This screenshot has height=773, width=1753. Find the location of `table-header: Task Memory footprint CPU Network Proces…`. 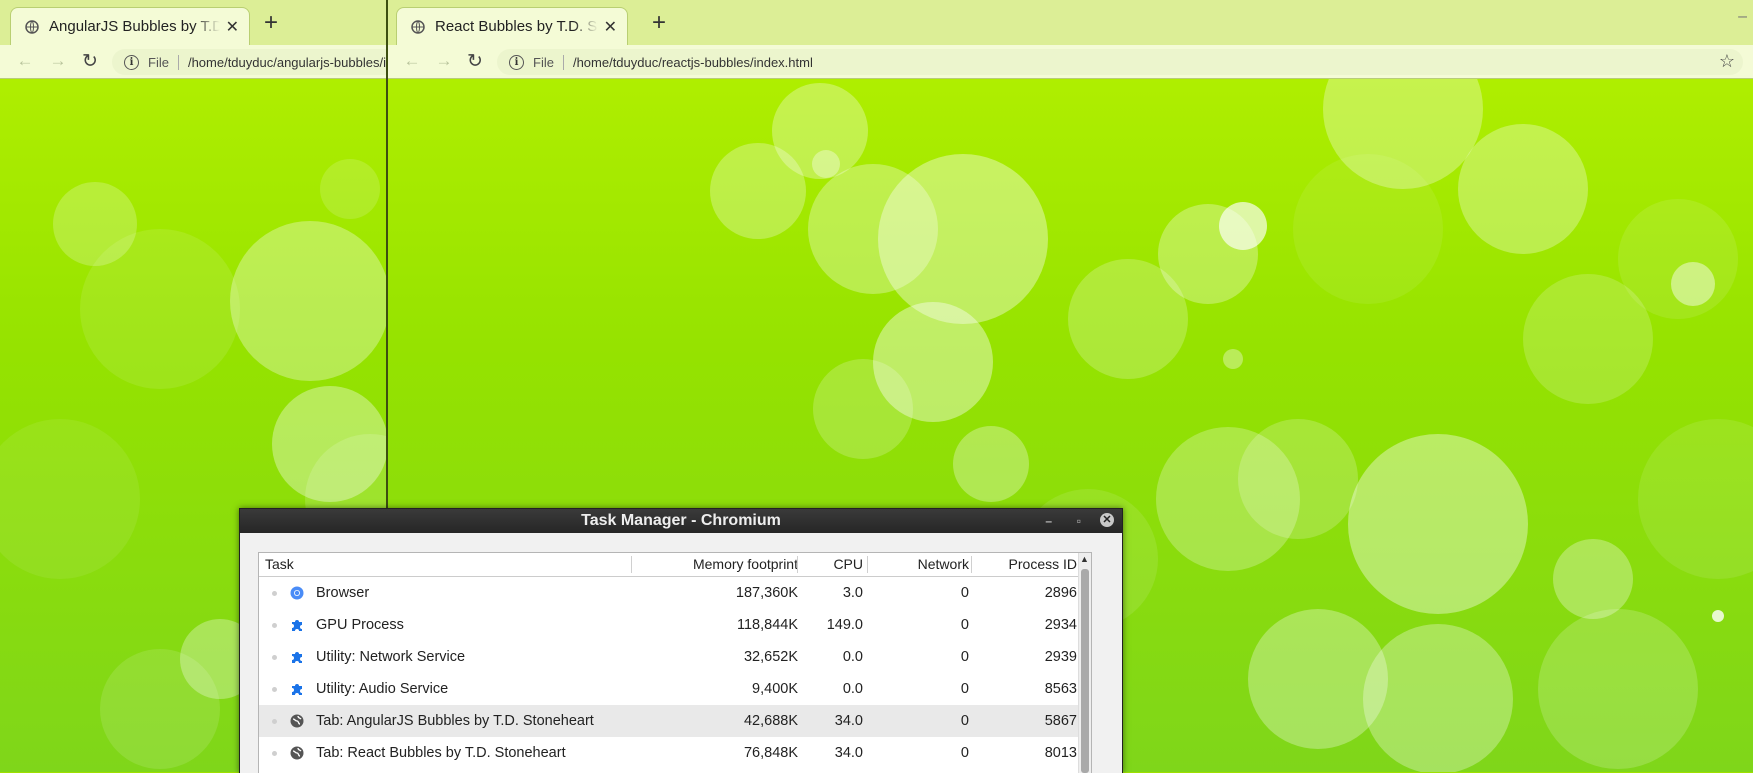

table-header: Task Memory footprint CPU Network Proces… is located at coordinates (675, 565).